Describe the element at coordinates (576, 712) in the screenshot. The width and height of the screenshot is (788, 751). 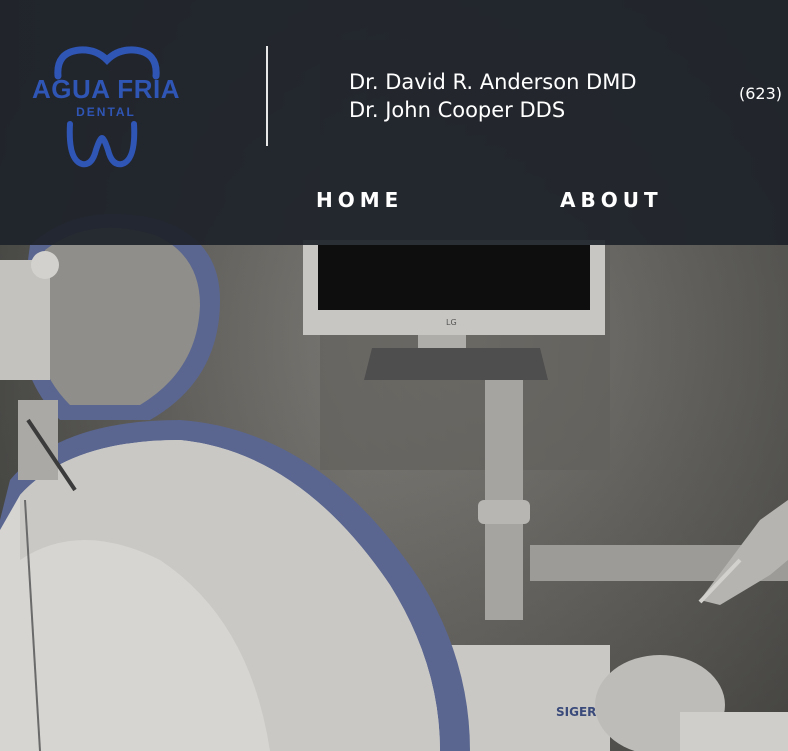
I see `chair-brand-label: SIGER` at that location.